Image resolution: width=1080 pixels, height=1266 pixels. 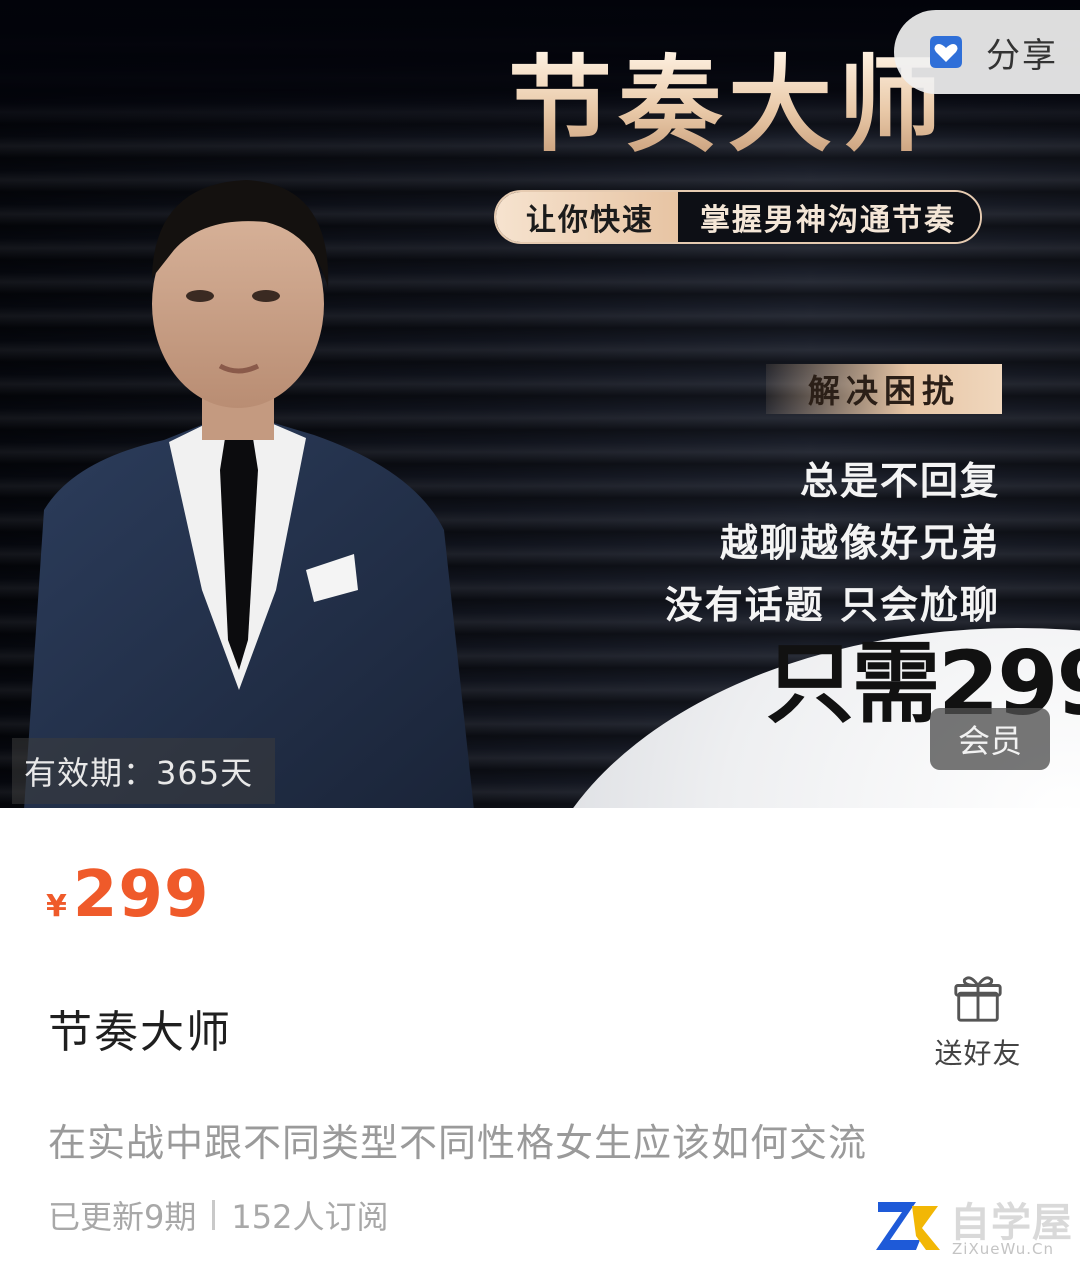 What do you see at coordinates (587, 217) in the screenshot?
I see `tagline-left: 让你快速` at bounding box center [587, 217].